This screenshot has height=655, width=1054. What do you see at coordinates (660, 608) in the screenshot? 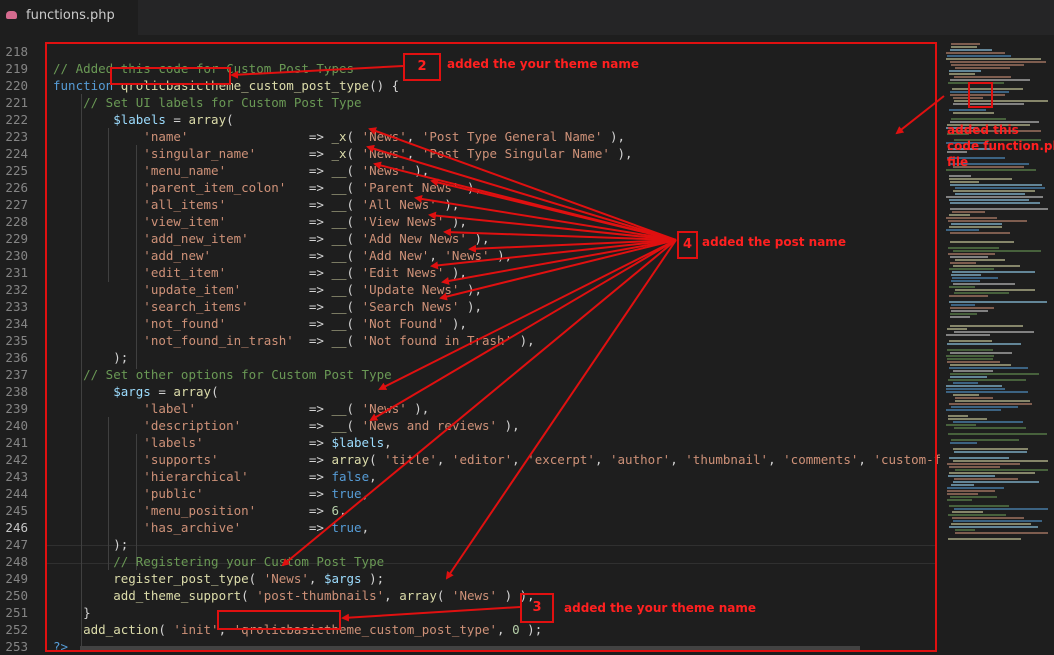
I see `annotation-3-text: added the your theme name` at bounding box center [660, 608].